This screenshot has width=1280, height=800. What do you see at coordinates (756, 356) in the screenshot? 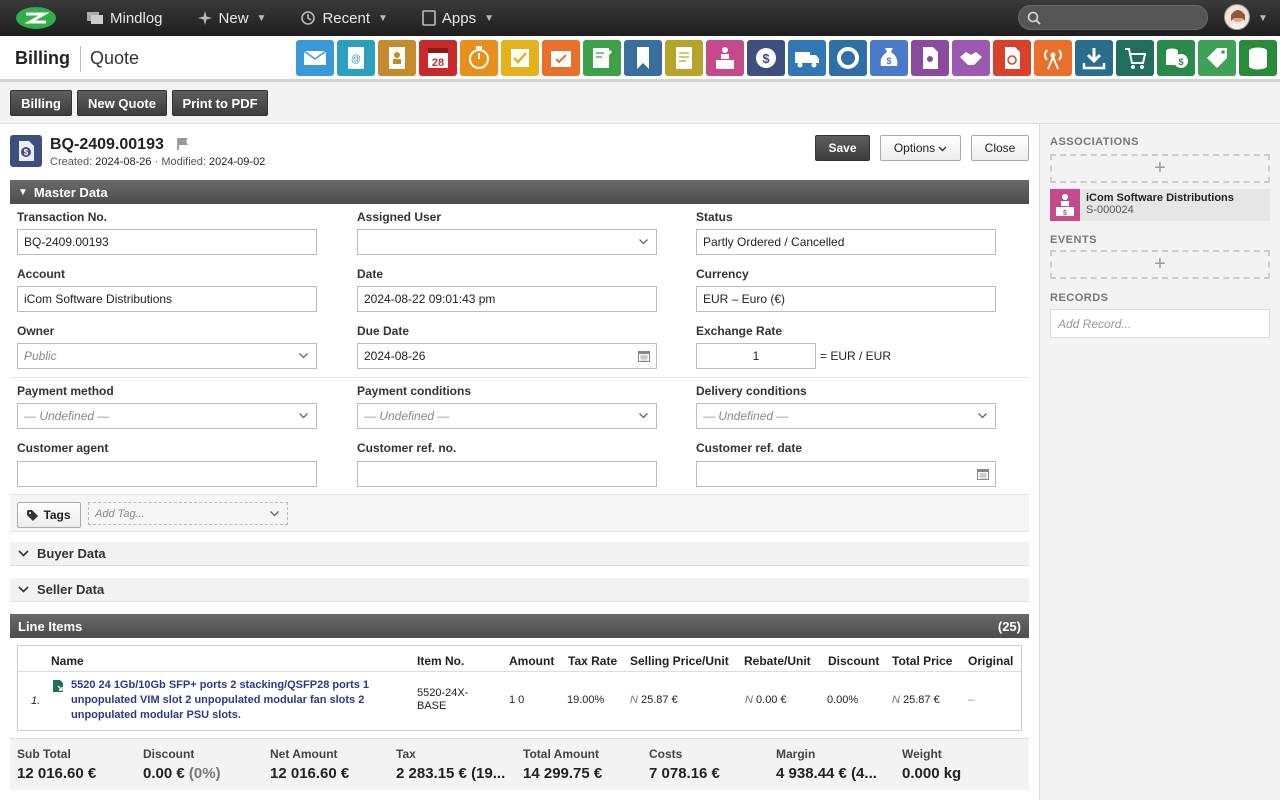
I see `exchange-rate-field: 1` at bounding box center [756, 356].